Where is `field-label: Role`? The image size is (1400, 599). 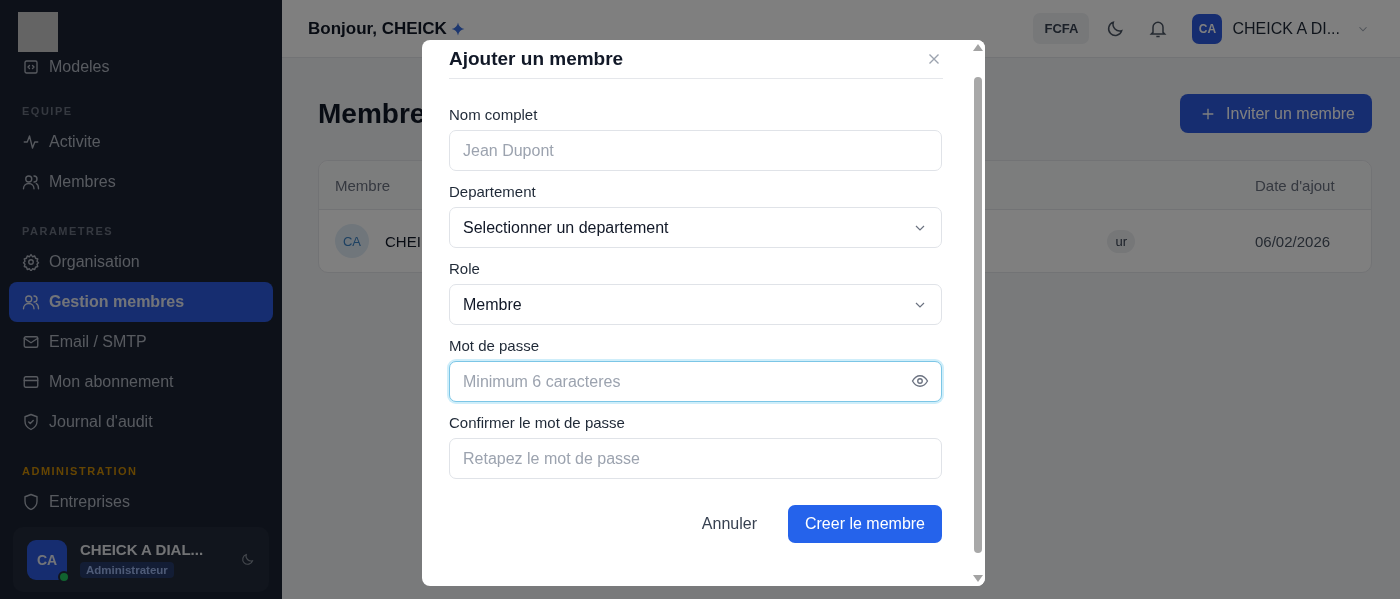
field-label: Role is located at coordinates (465, 268).